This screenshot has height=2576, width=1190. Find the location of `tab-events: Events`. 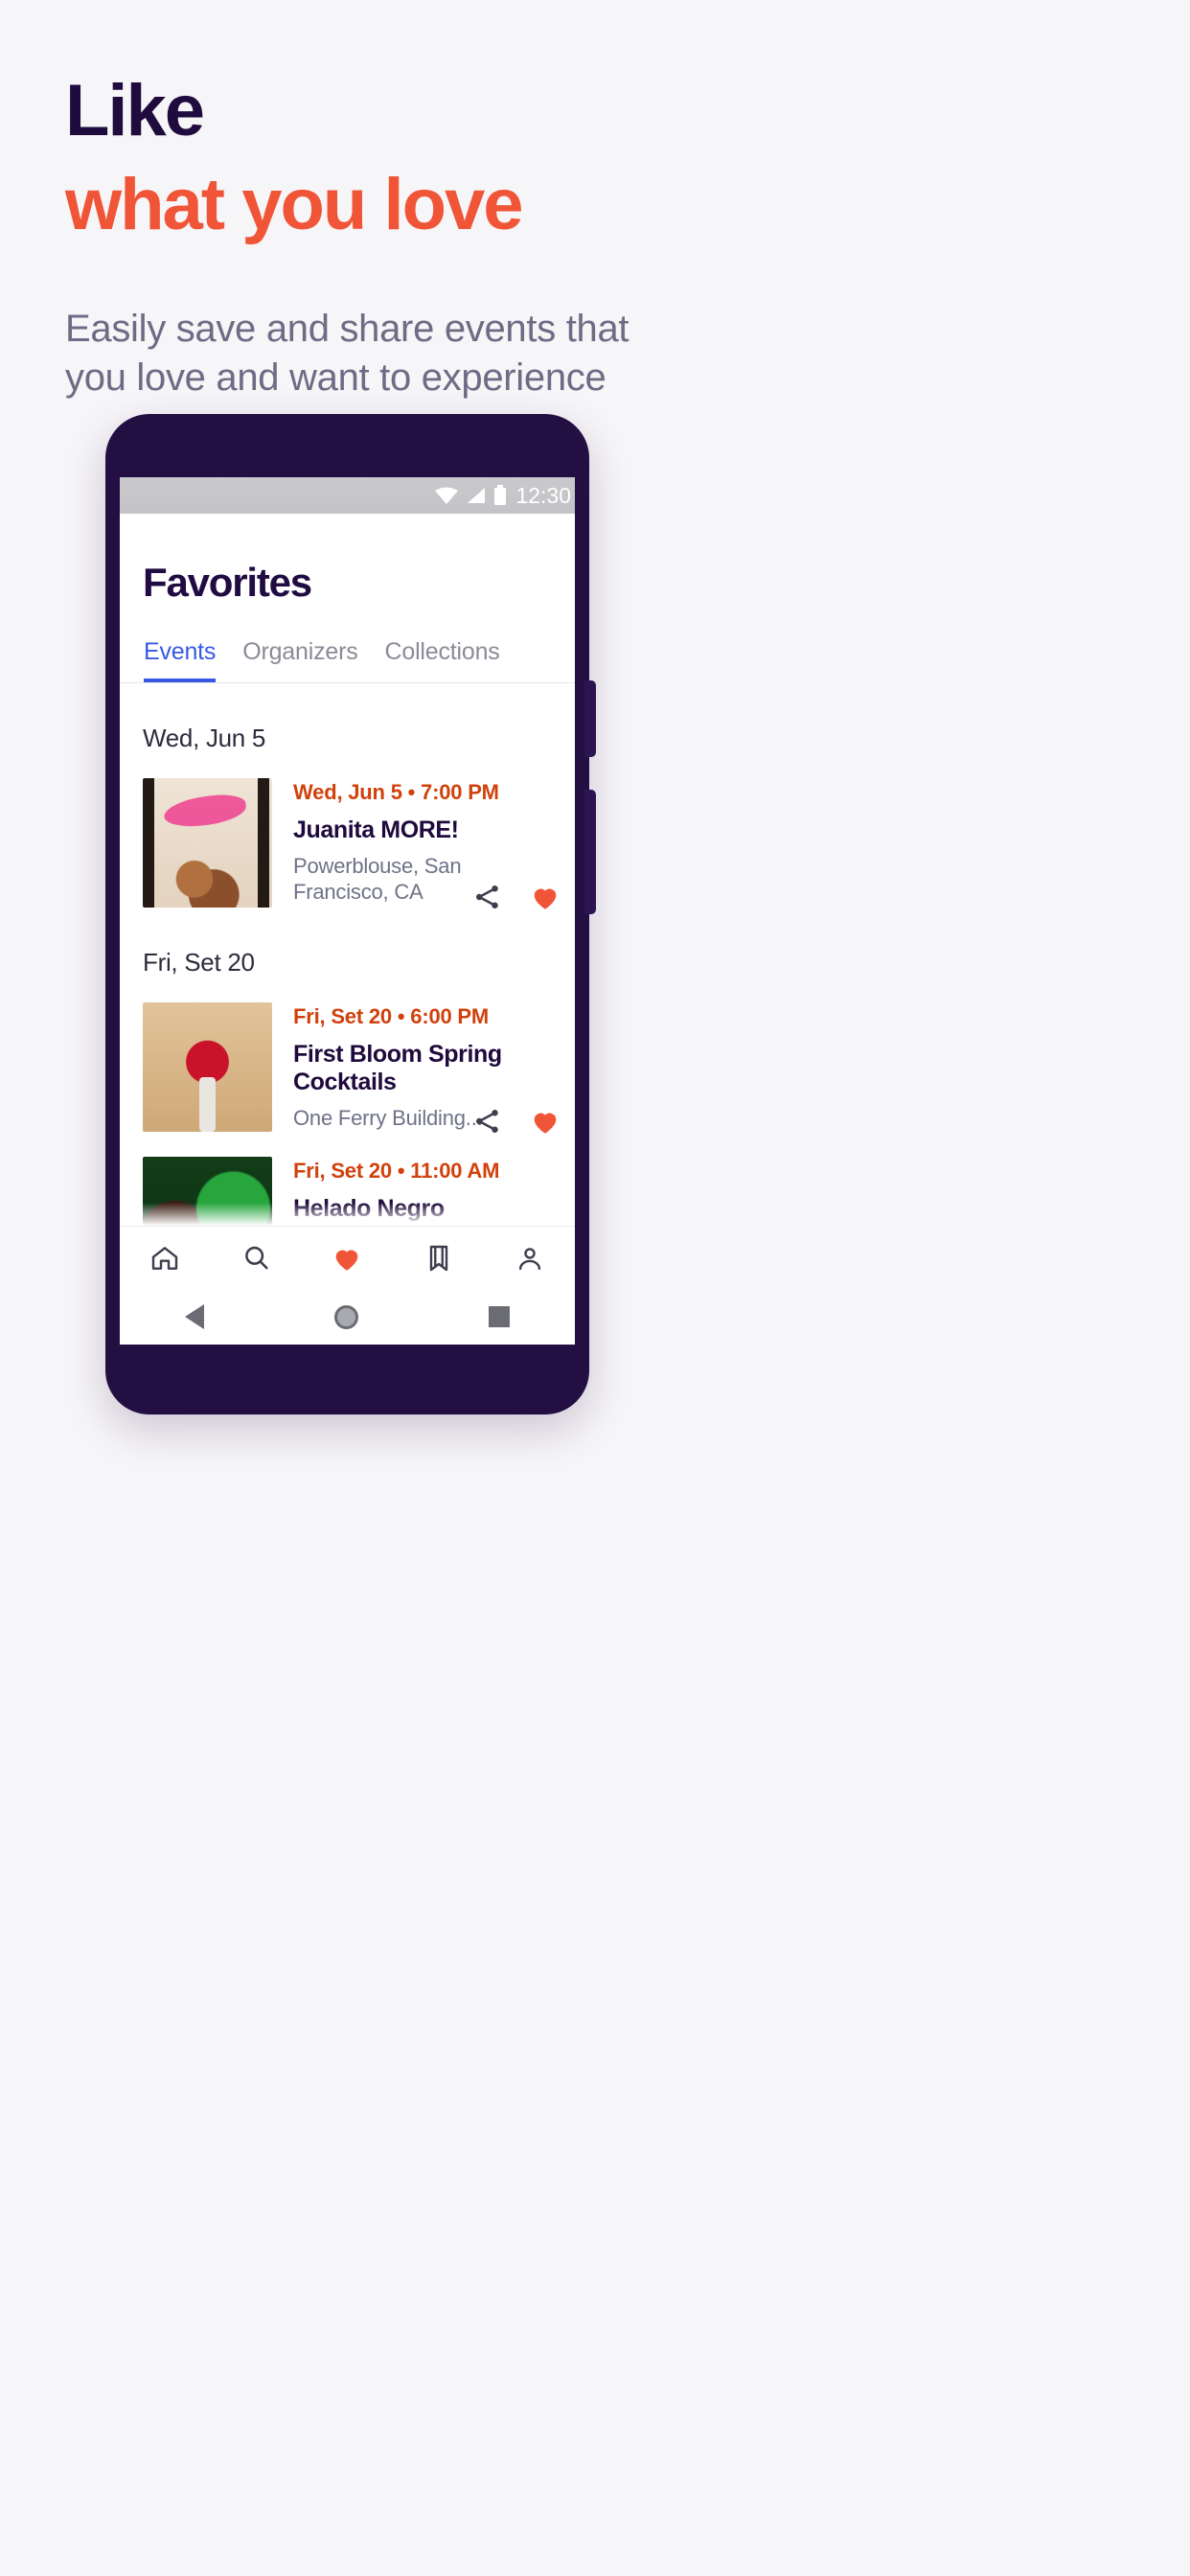

tab-events: Events is located at coordinates (180, 660).